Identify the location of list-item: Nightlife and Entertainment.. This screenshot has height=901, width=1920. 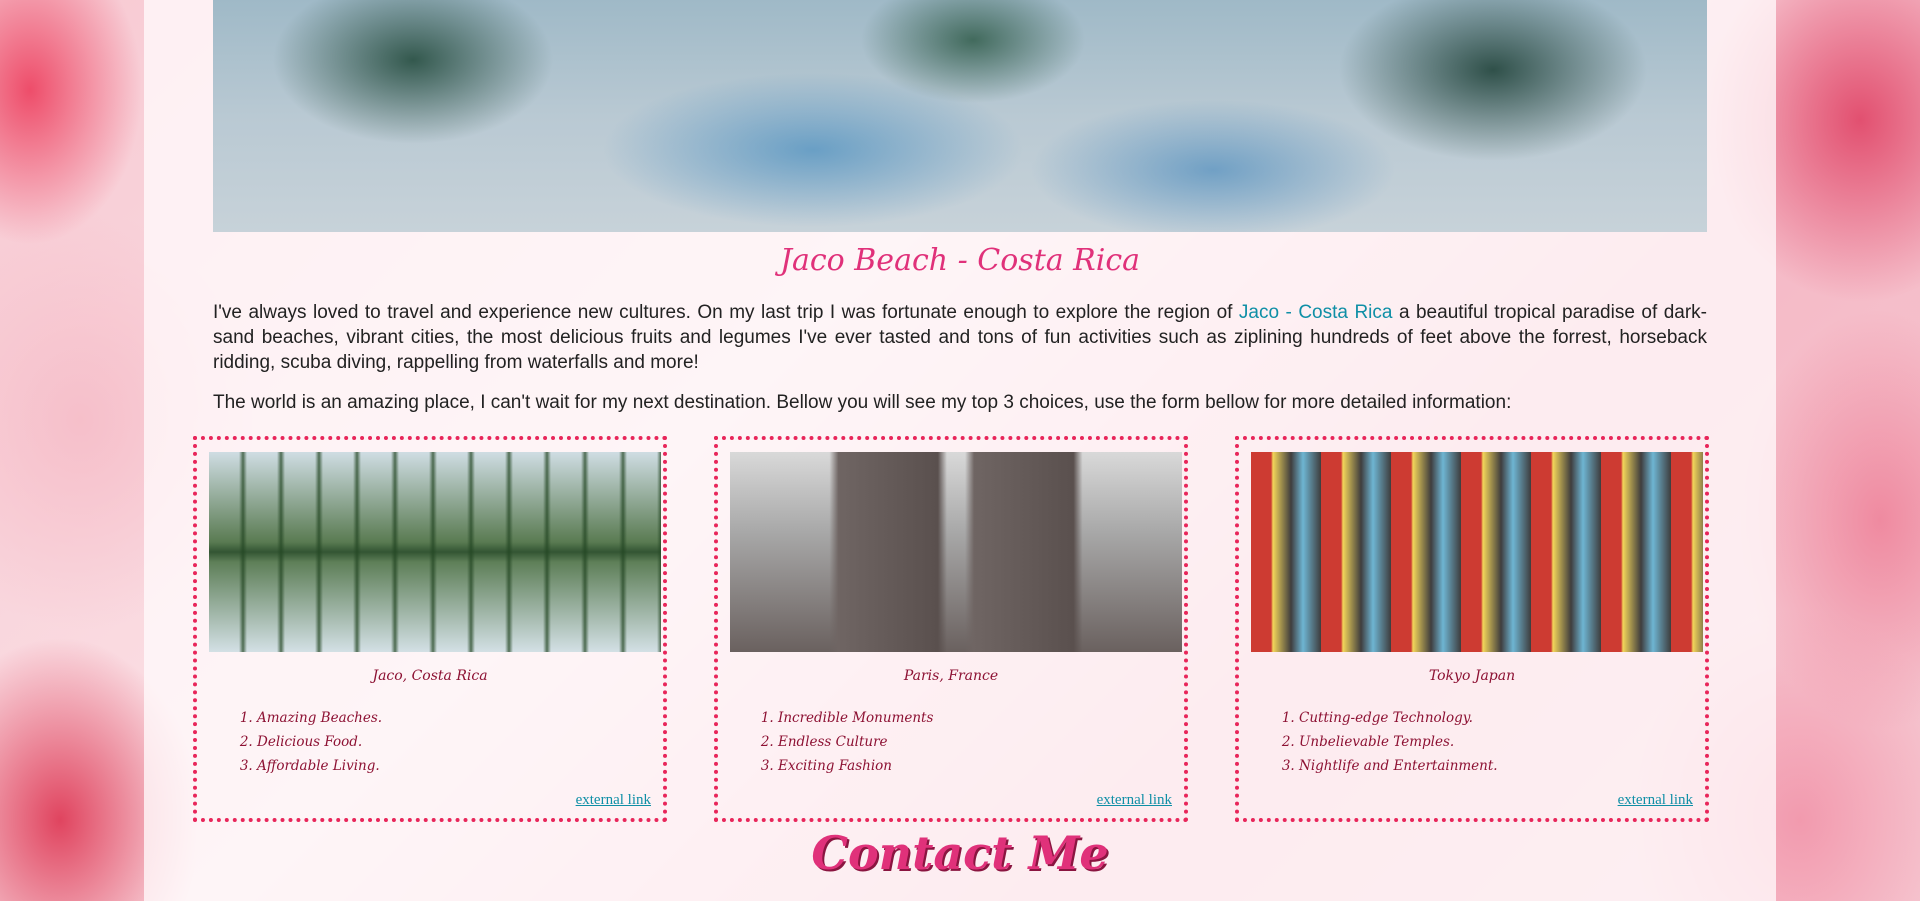
(1398, 766).